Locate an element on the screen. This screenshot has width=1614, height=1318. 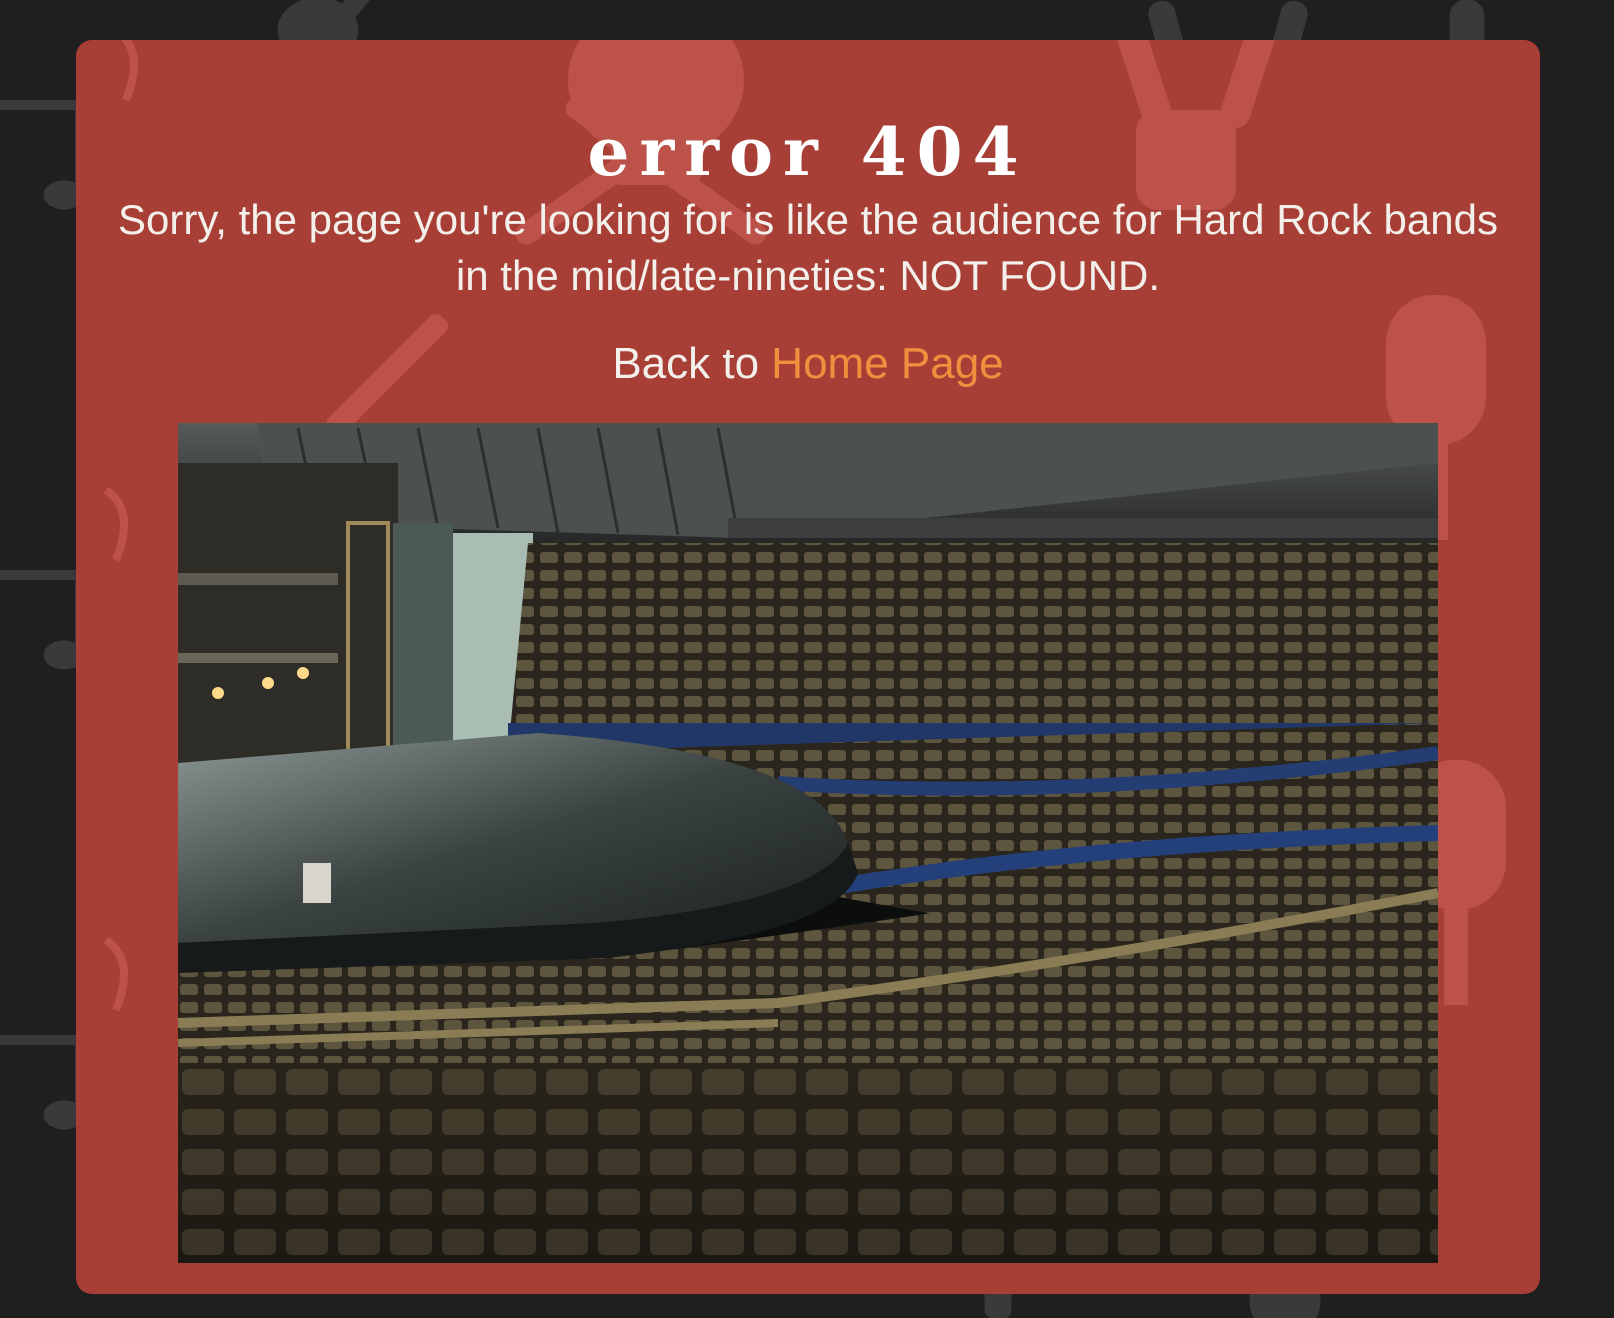
back-prefix: Back to is located at coordinates (692, 363).